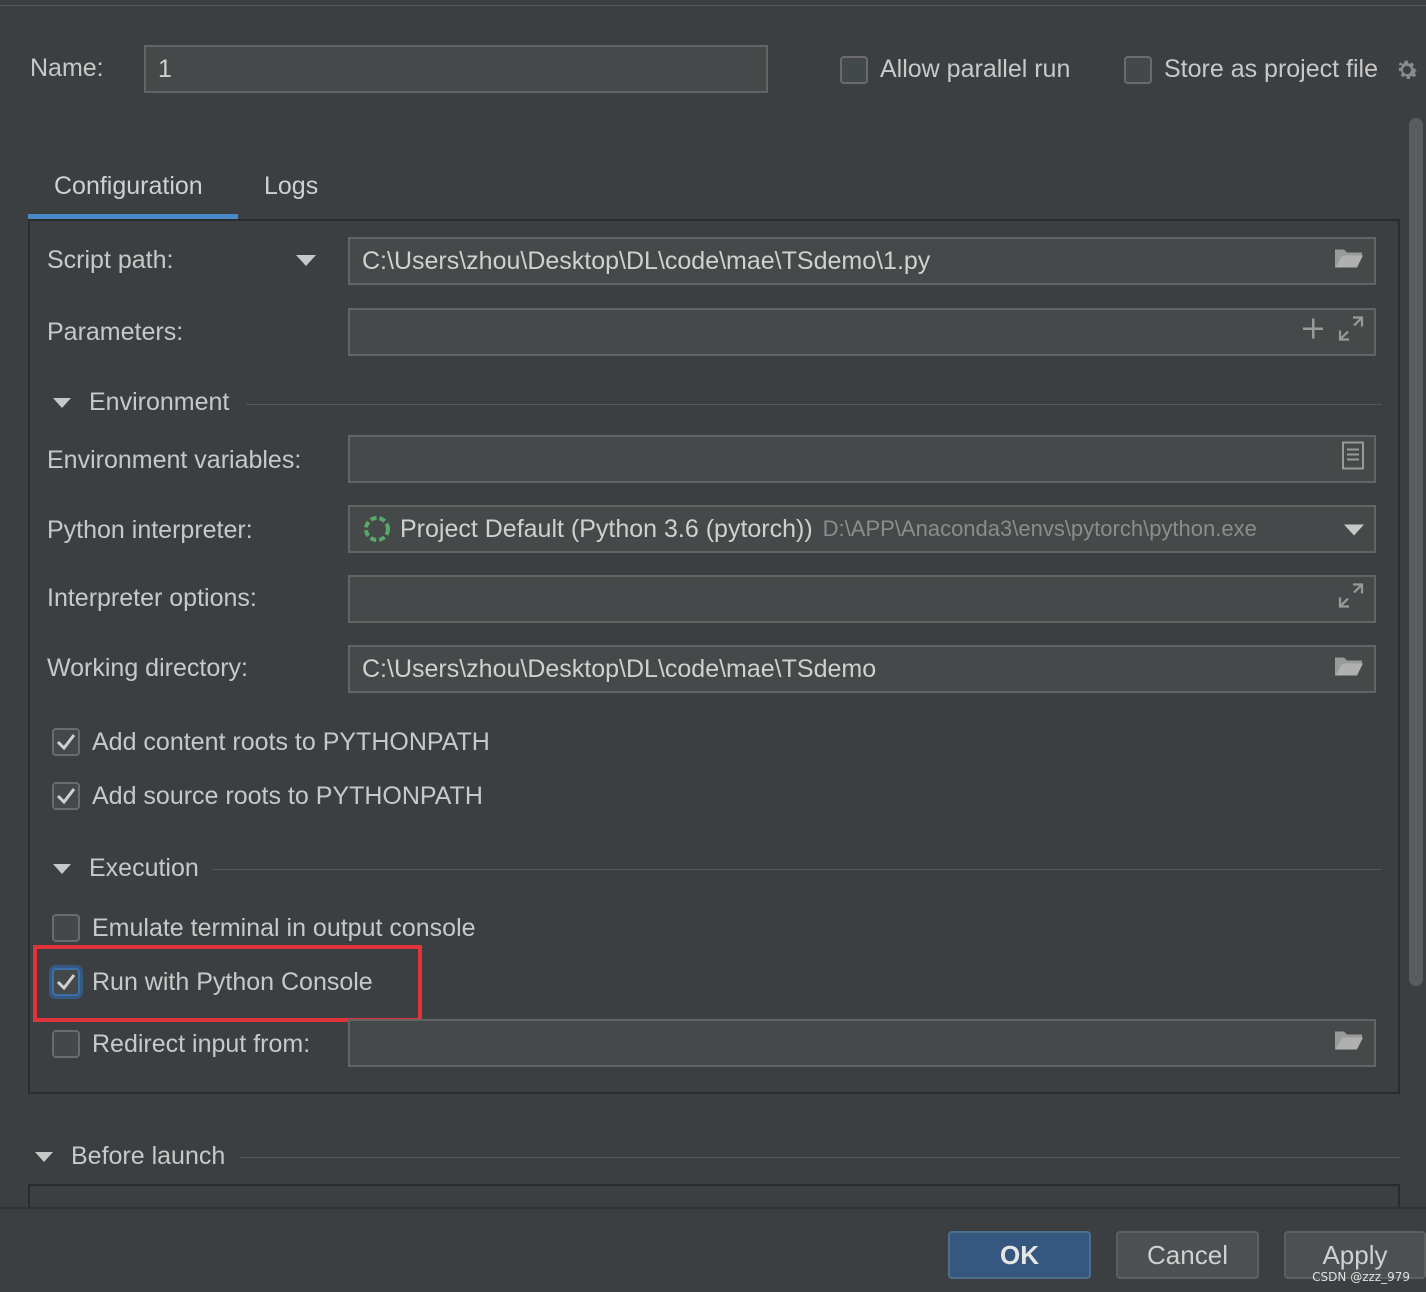 This screenshot has width=1426, height=1292. I want to click on store-project-checkbox, so click(1138, 70).